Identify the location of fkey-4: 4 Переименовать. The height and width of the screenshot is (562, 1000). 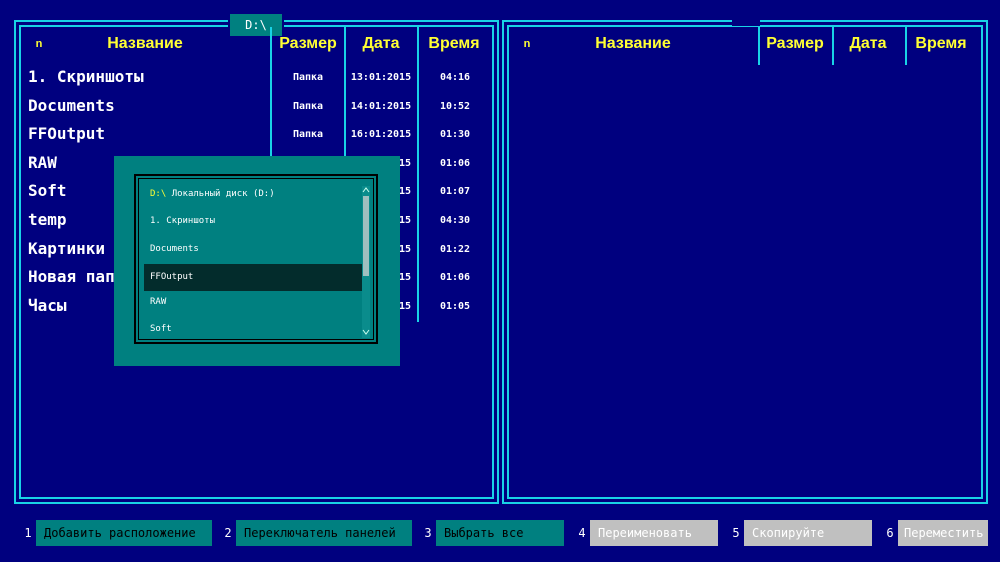
(647, 533).